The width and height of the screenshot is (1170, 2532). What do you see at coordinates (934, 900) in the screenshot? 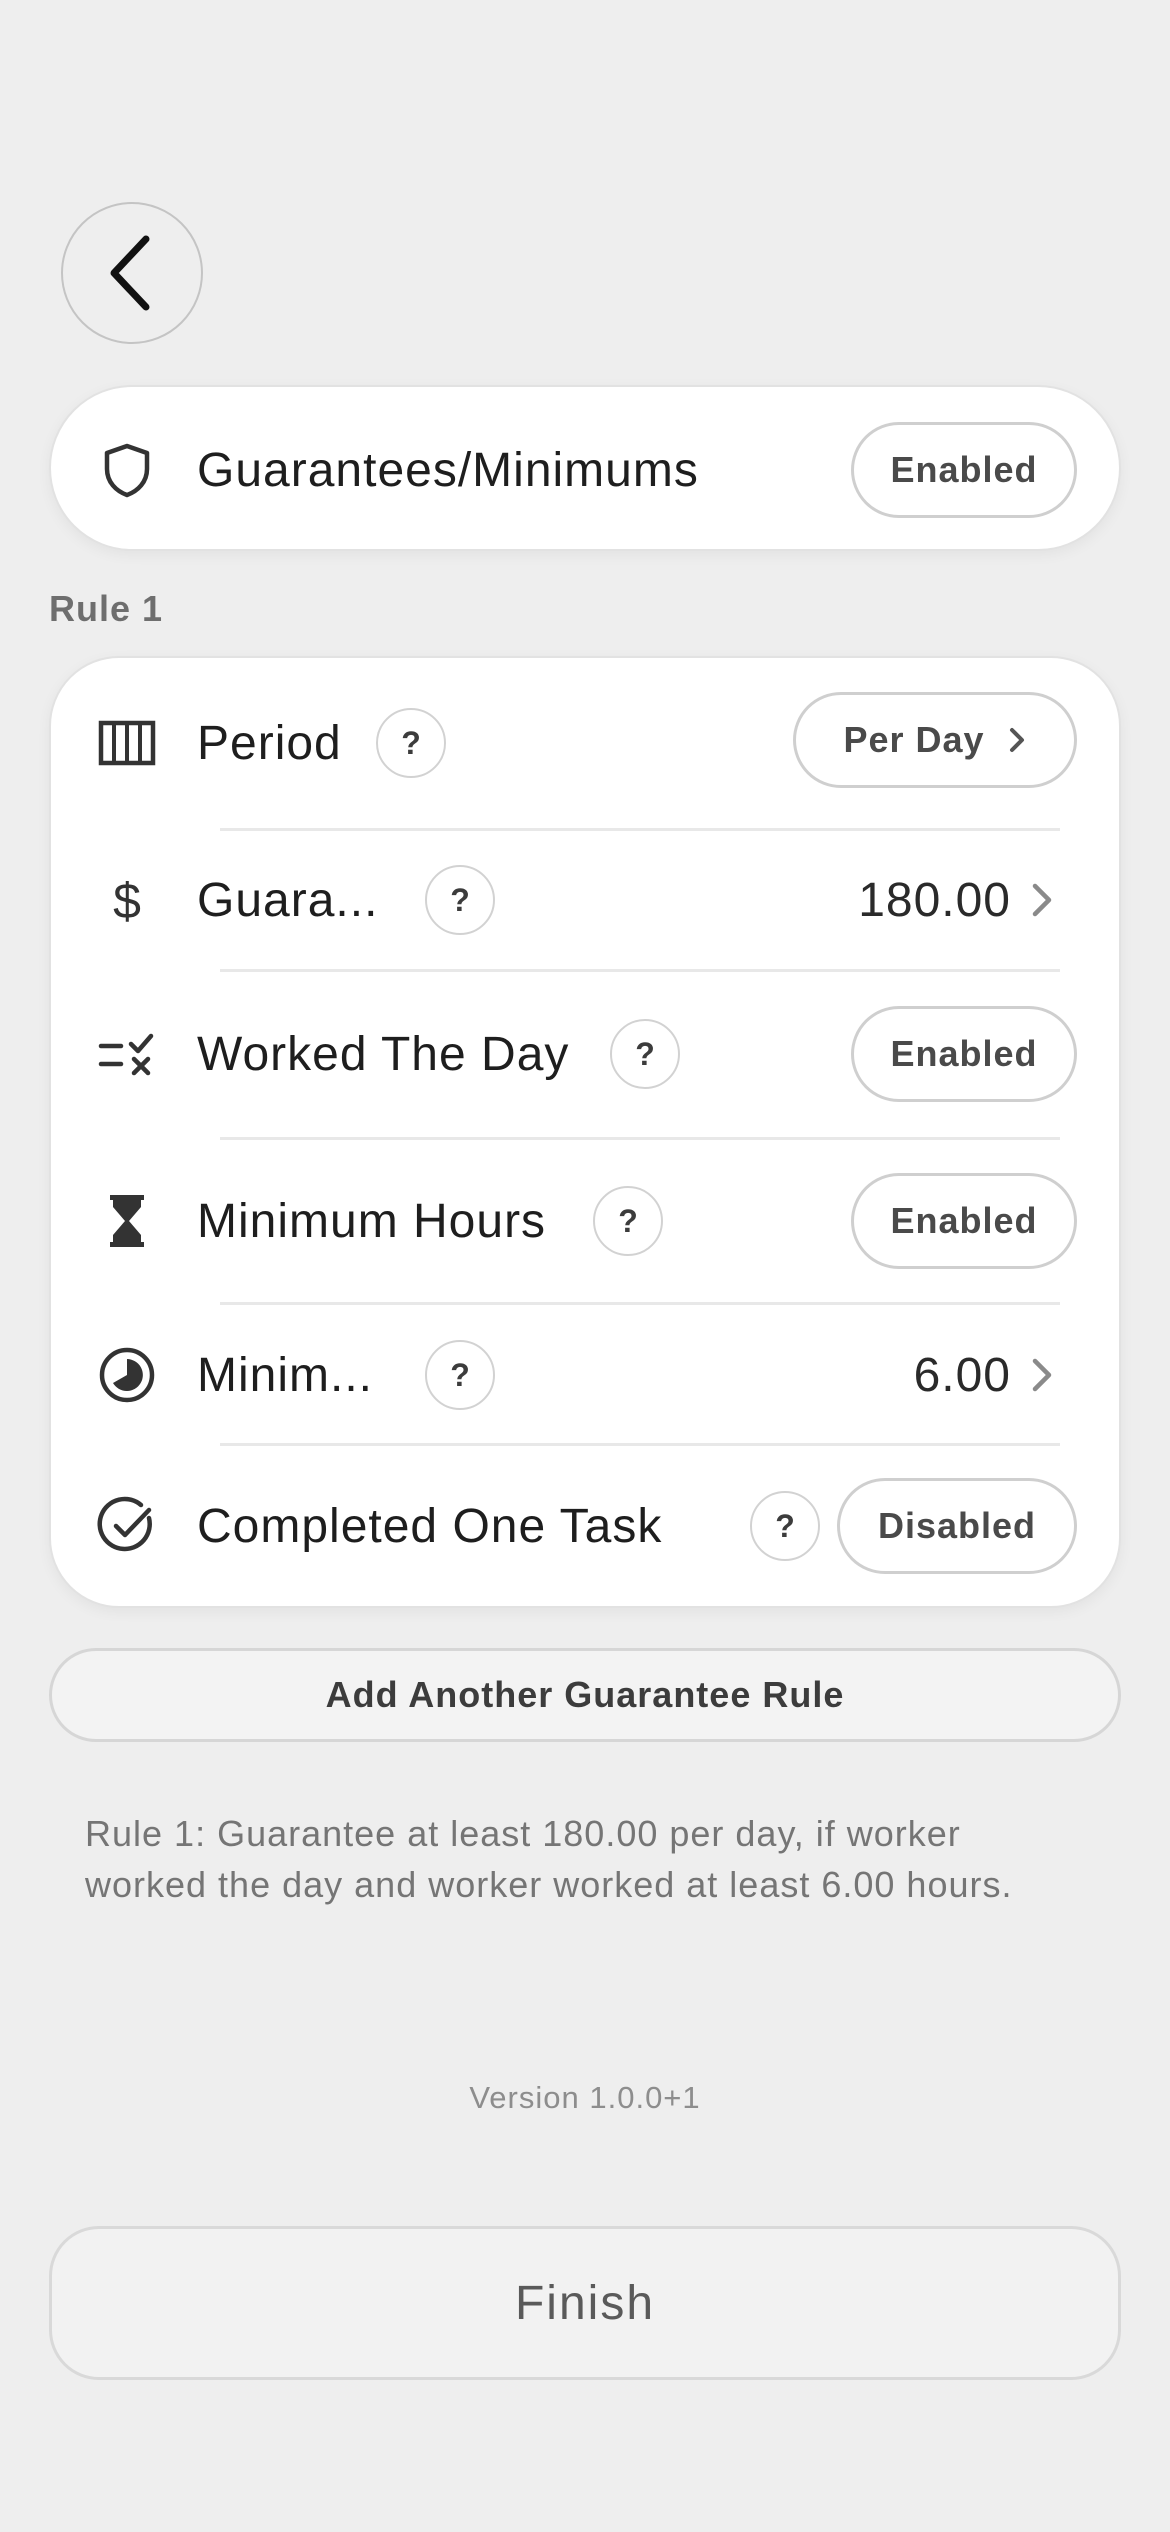
I see `guarantee-value: 180.00` at bounding box center [934, 900].